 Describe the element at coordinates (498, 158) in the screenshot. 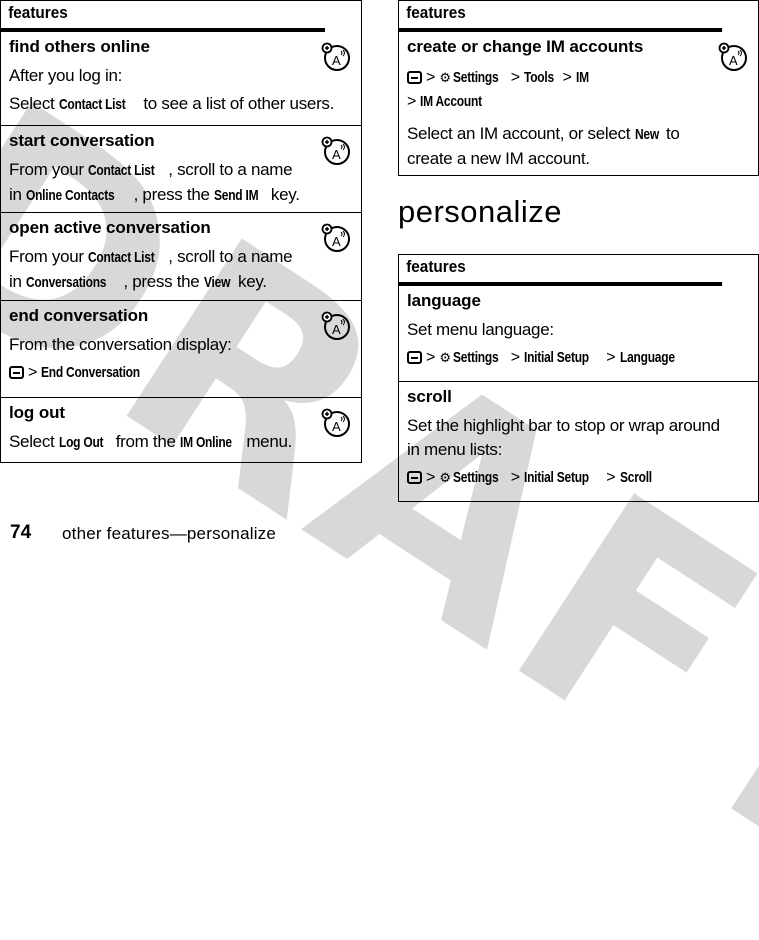

I see `feature-text: create a new IM account.` at that location.